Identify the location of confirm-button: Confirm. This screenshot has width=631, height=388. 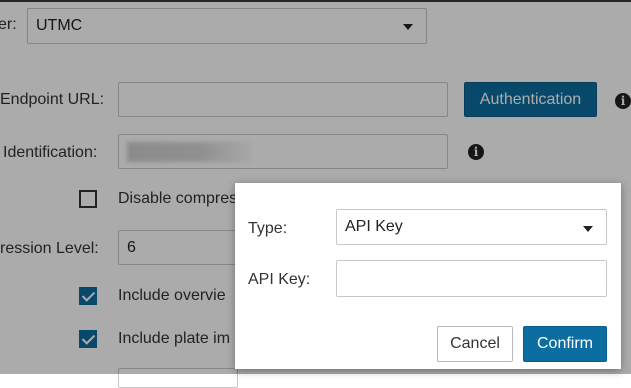
(565, 344).